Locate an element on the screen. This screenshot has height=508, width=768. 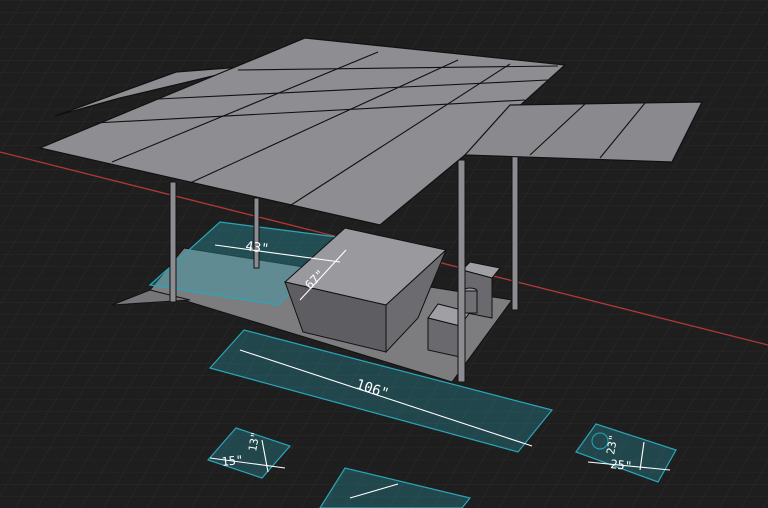
dim-label-left-15: 15" is located at coordinates (232, 461).